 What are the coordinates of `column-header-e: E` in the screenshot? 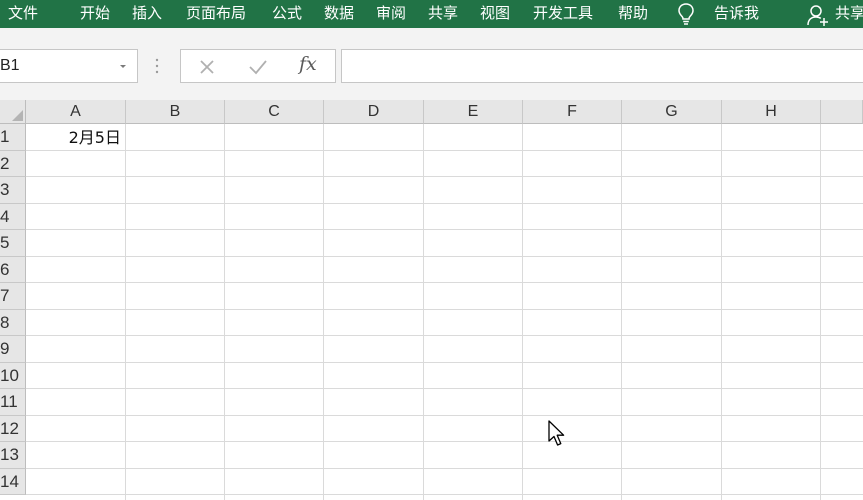 It's located at (473, 112).